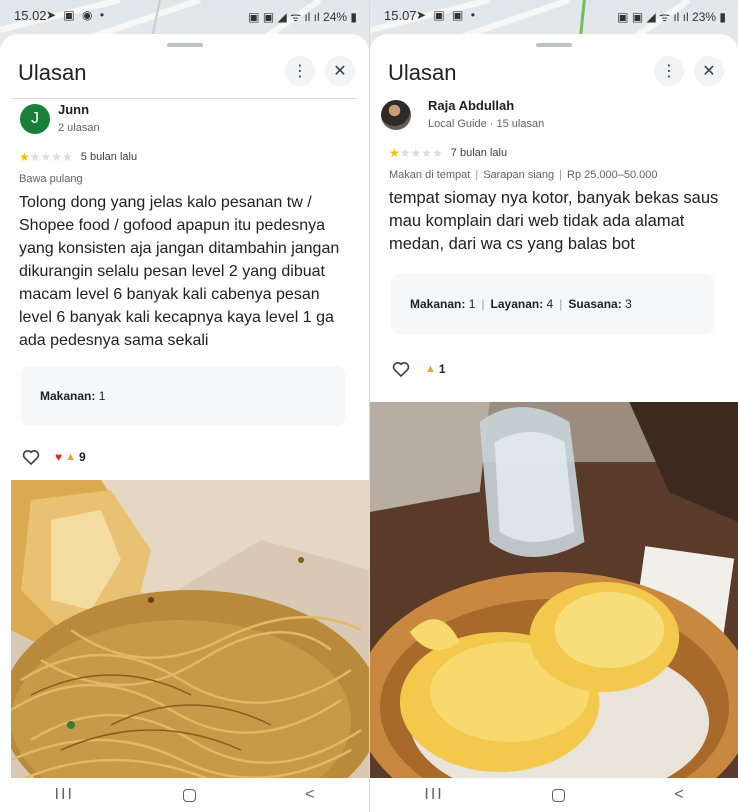 The height and width of the screenshot is (812, 738). Describe the element at coordinates (79, 128) in the screenshot. I see `reviewer-stats: 2 ulasan` at that location.